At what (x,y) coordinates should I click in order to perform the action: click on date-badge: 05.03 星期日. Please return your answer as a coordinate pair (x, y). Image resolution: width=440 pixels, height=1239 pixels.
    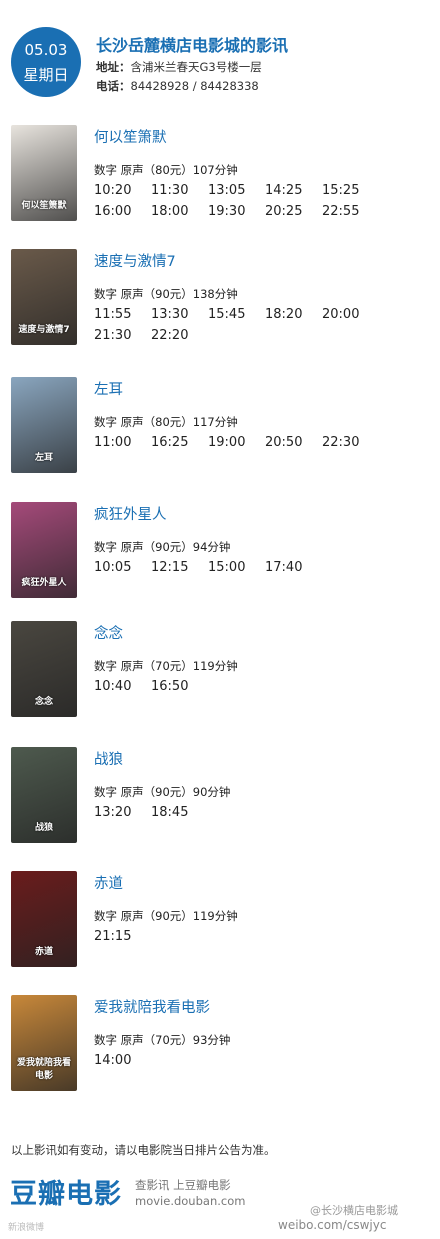
    Looking at the image, I should click on (46, 62).